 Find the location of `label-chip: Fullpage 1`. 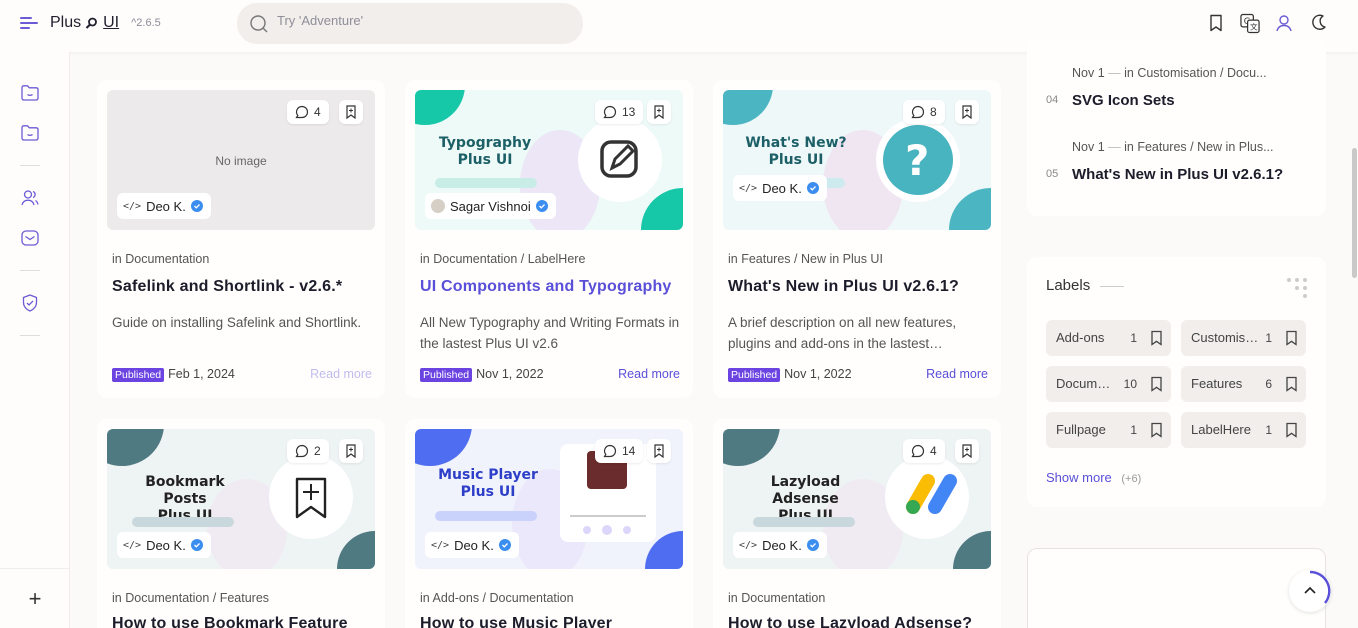

label-chip: Fullpage 1 is located at coordinates (1108, 430).